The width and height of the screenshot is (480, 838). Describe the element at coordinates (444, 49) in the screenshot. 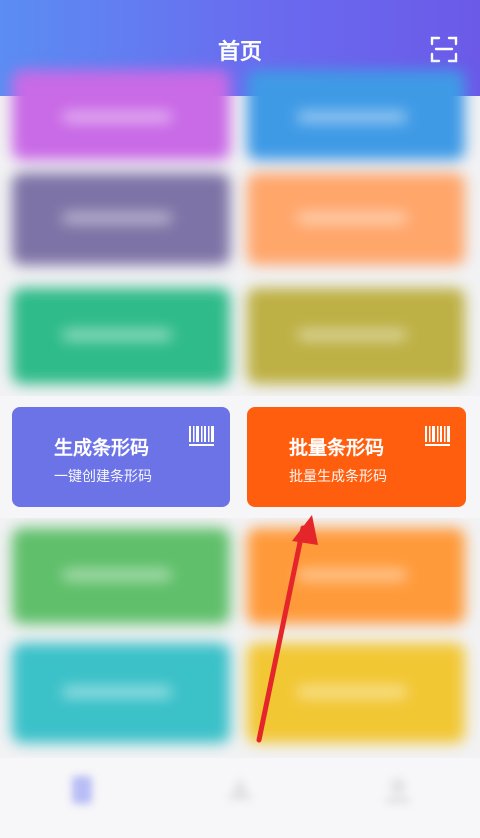

I see `scan-icon` at that location.